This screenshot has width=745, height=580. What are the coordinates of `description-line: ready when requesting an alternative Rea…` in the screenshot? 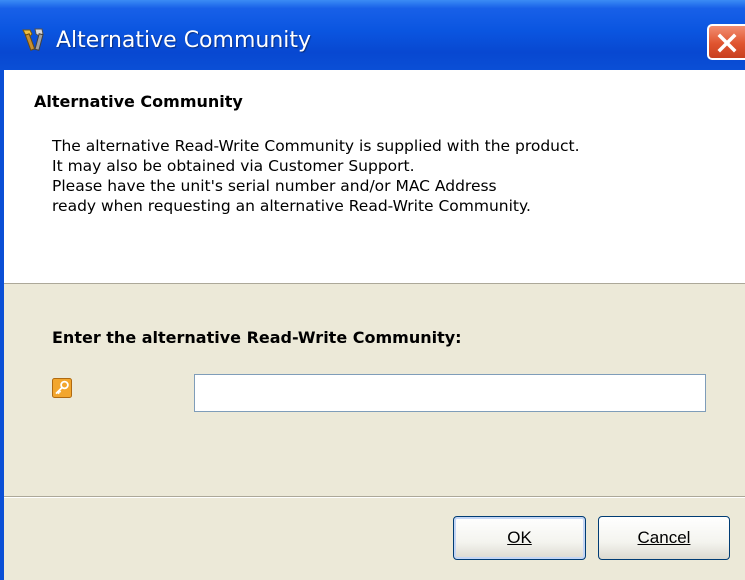 It's located at (291, 206).